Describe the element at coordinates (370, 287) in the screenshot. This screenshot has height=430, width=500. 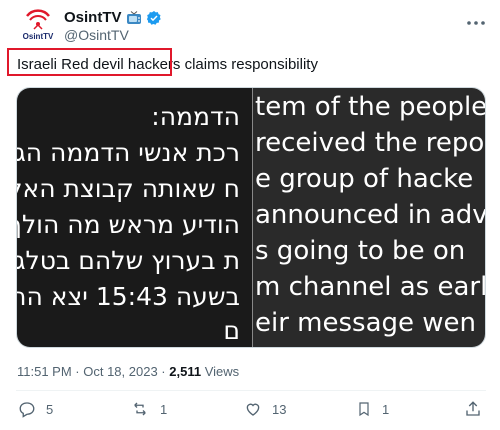
I see `english-line: m channel as earl` at that location.